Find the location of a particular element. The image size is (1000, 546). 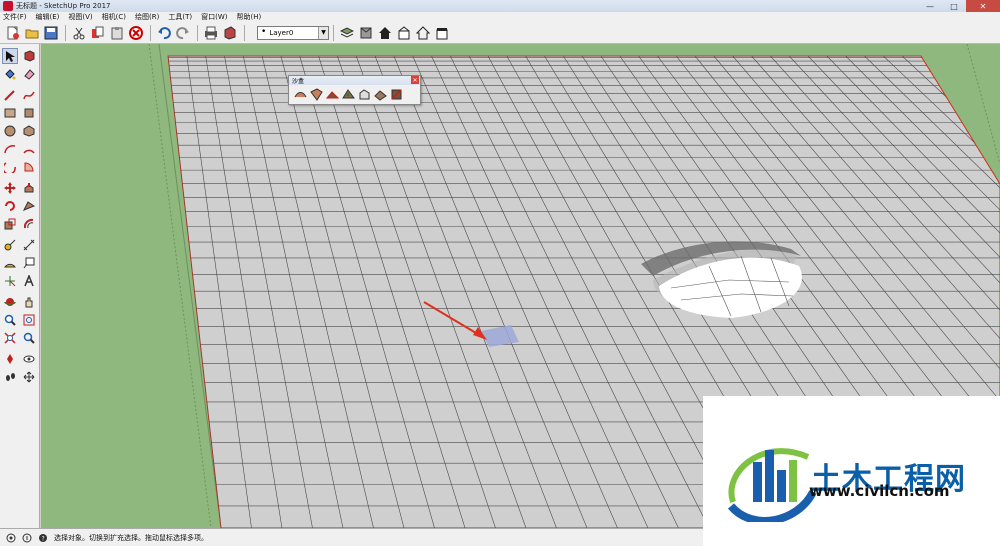

window-title: 无标题 - SketchUp Pro 2017 is located at coordinates (63, 6).